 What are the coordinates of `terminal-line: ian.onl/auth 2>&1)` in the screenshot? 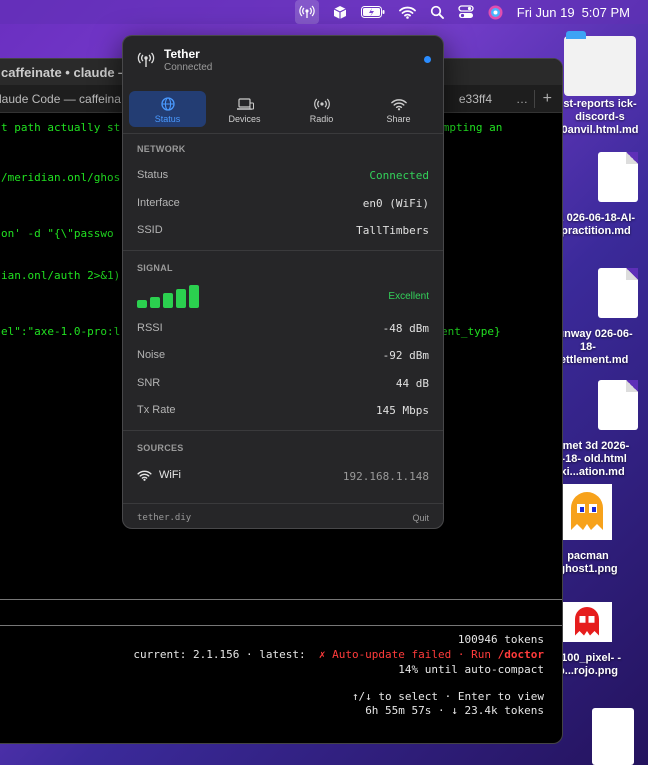 It's located at (61, 275).